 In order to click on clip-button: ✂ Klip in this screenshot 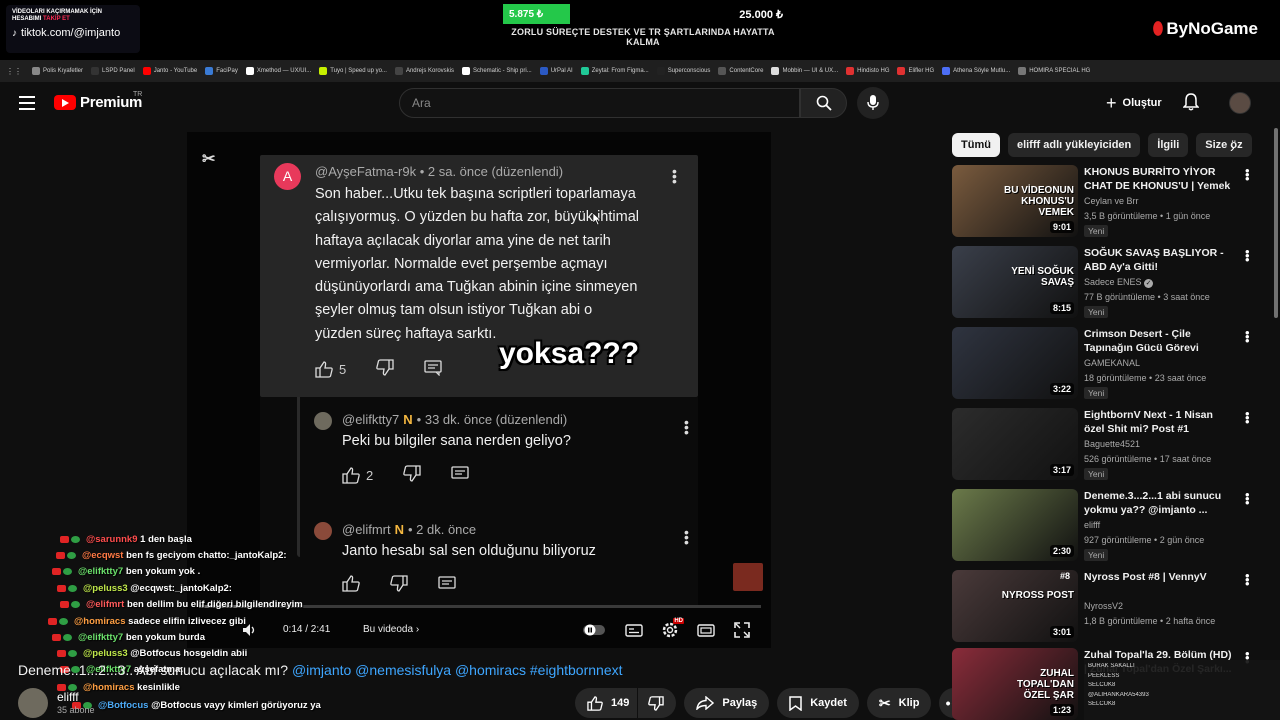, I will do `click(899, 703)`.